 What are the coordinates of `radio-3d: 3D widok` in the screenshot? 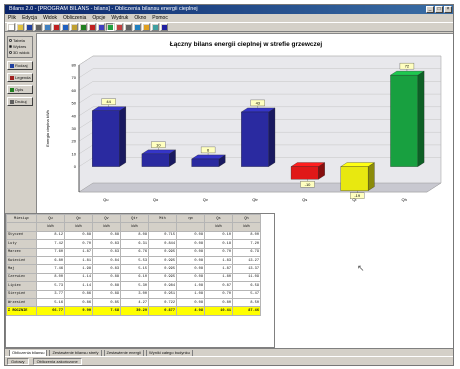 It's located at (20, 53).